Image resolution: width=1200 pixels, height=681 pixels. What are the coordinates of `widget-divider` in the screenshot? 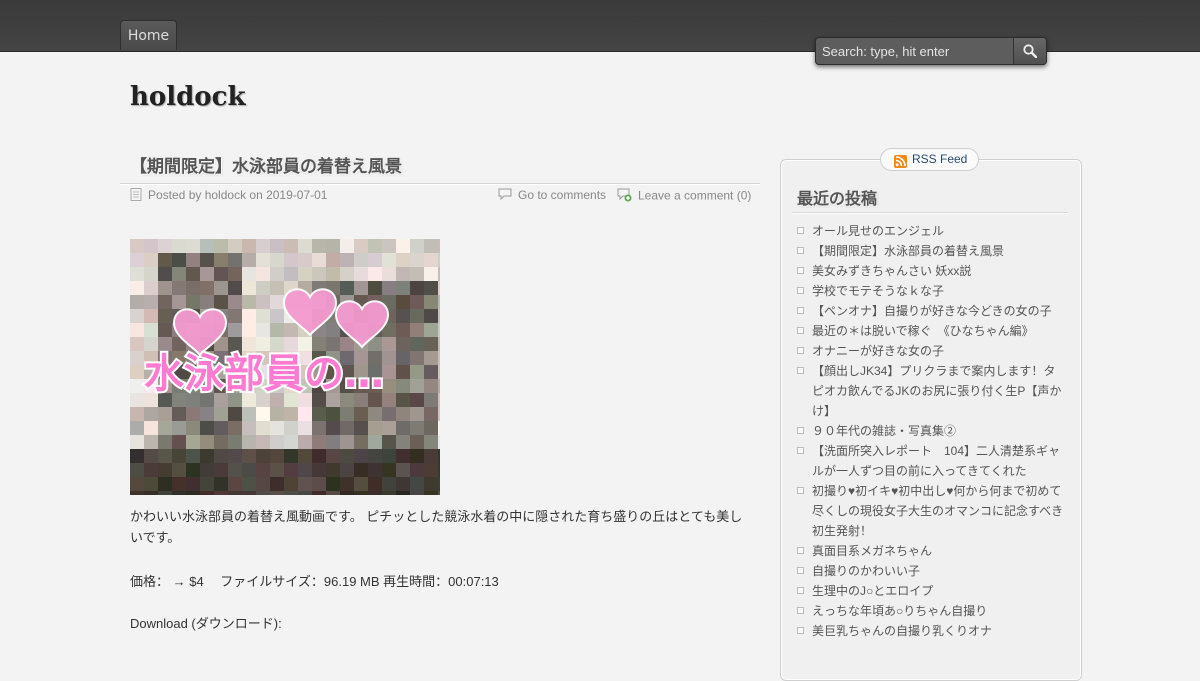 It's located at (930, 213).